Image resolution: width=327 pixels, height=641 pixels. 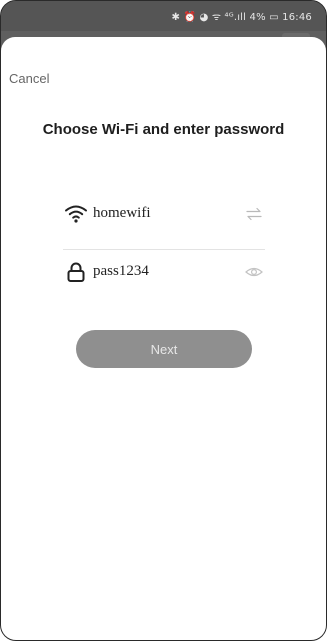 I want to click on password-row: pass1234, so click(x=164, y=274).